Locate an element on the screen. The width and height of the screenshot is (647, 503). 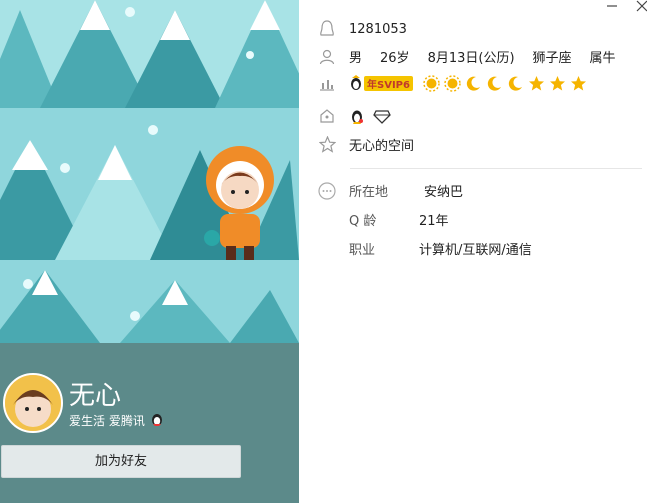
profile-summary: 无心 爱生活 爱腾讯 加为好友 is located at coordinates (149, 423).